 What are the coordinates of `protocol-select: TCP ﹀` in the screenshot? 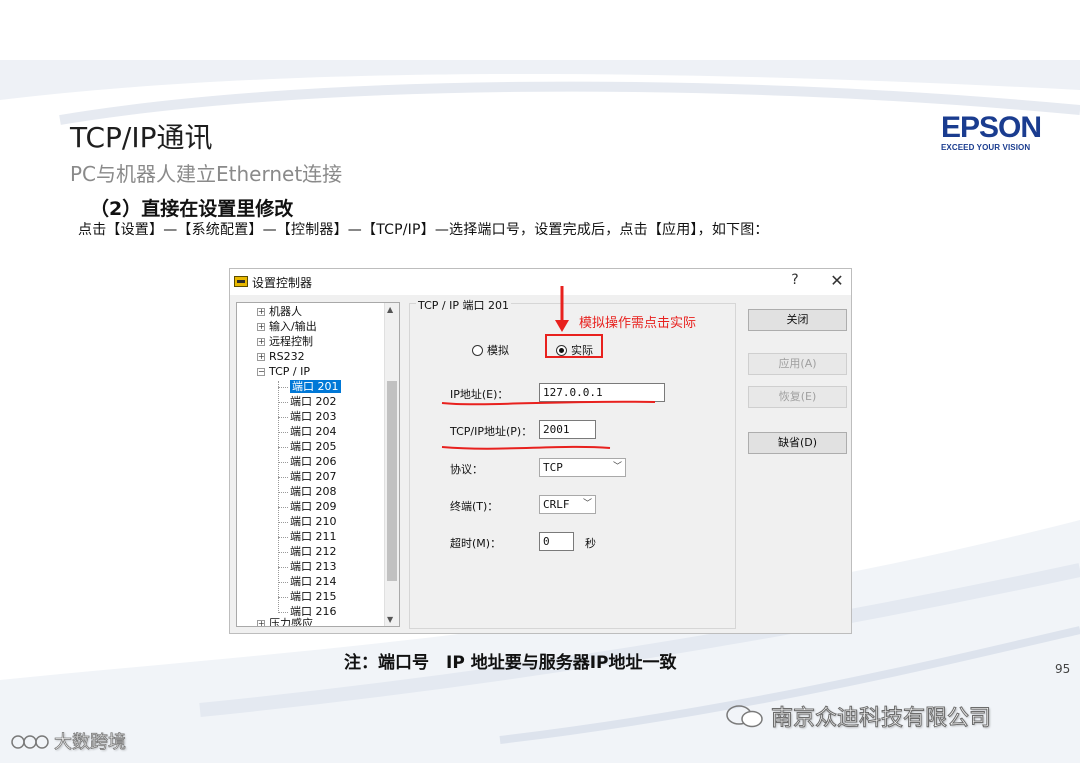 It's located at (582, 467).